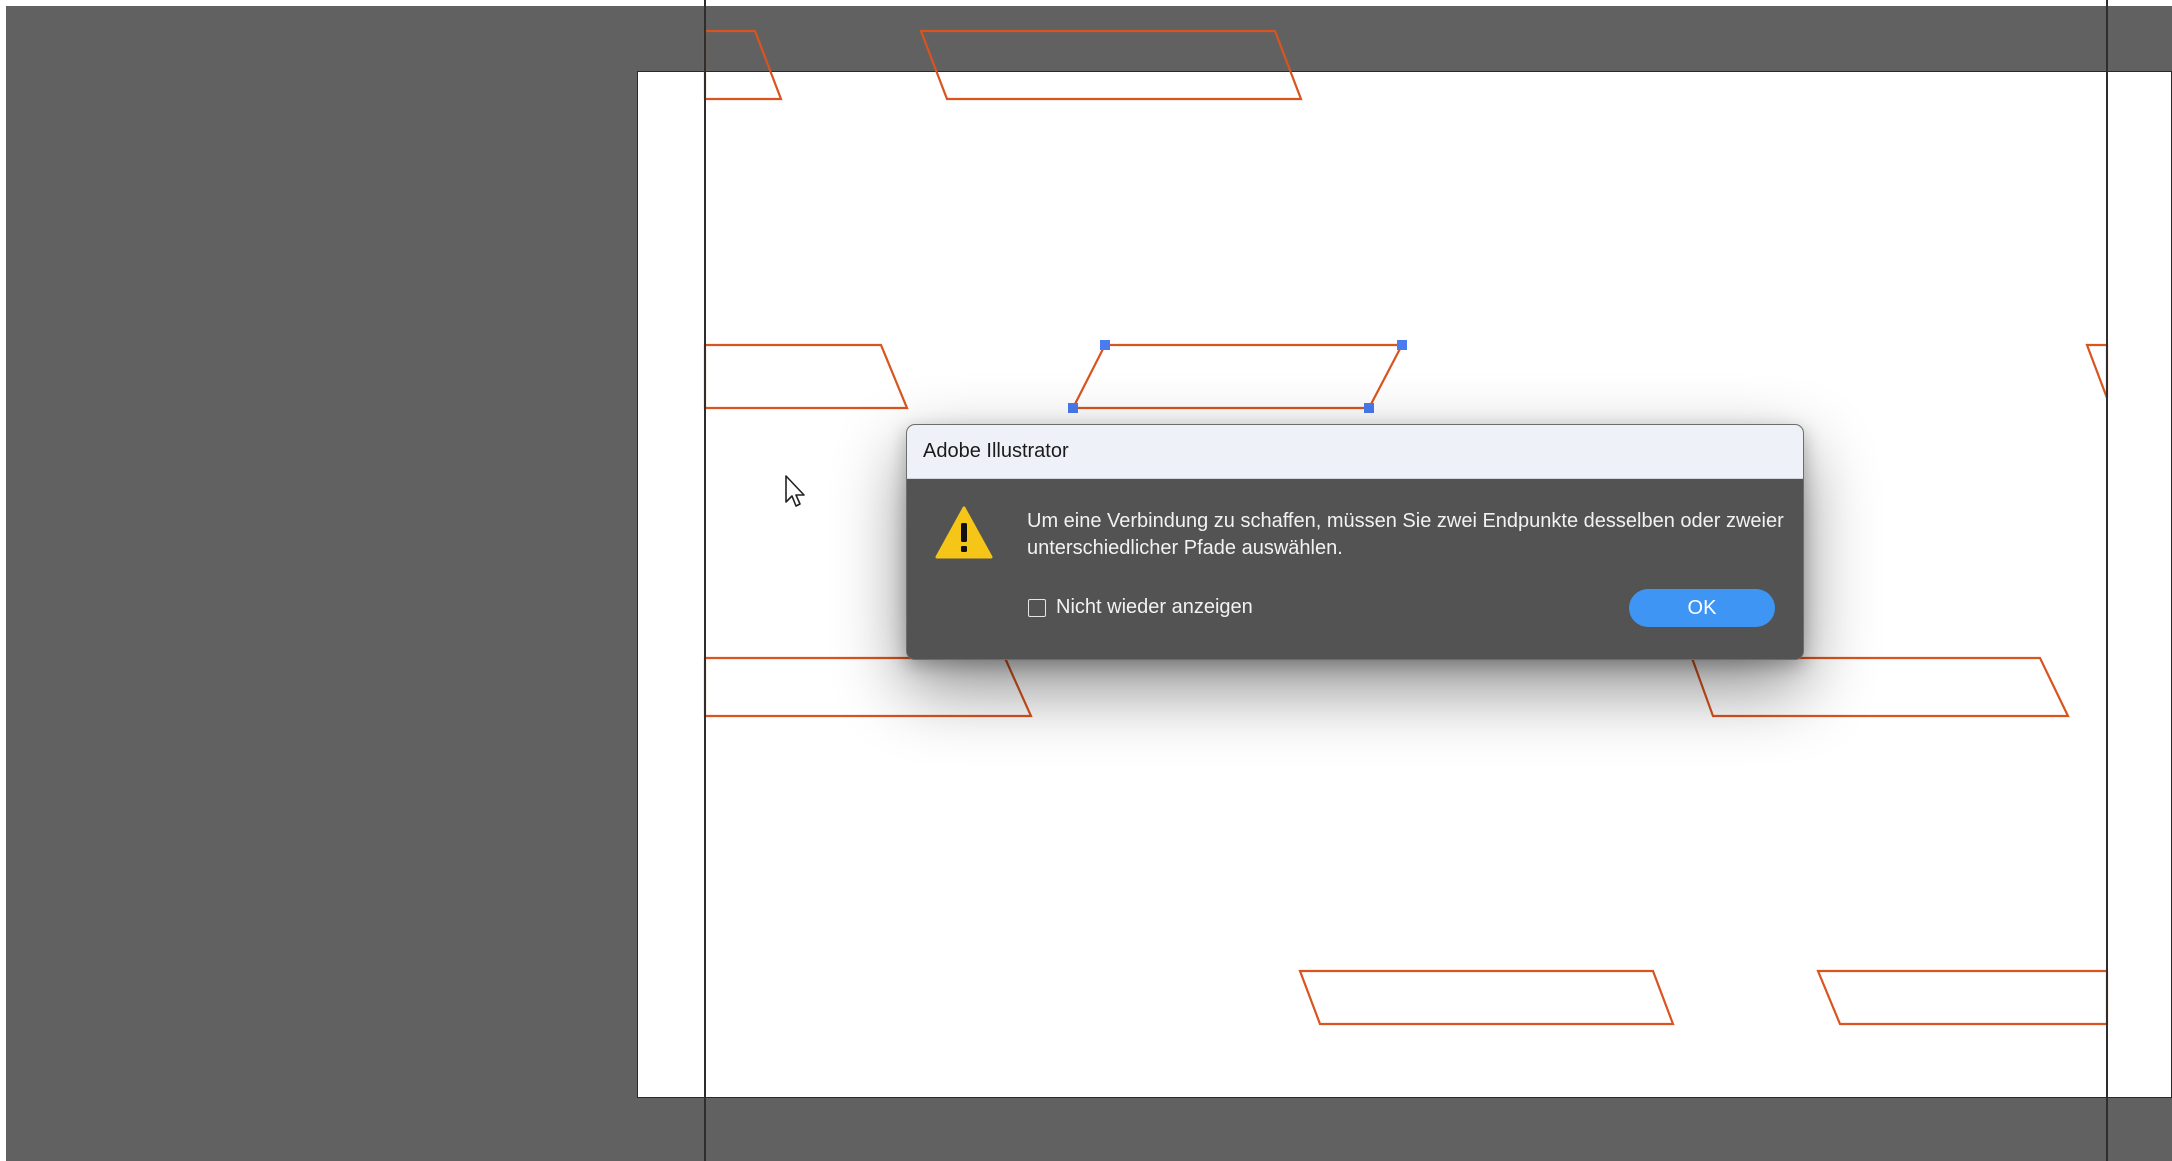  What do you see at coordinates (795, 491) in the screenshot?
I see `mouse-pointer-icon` at bounding box center [795, 491].